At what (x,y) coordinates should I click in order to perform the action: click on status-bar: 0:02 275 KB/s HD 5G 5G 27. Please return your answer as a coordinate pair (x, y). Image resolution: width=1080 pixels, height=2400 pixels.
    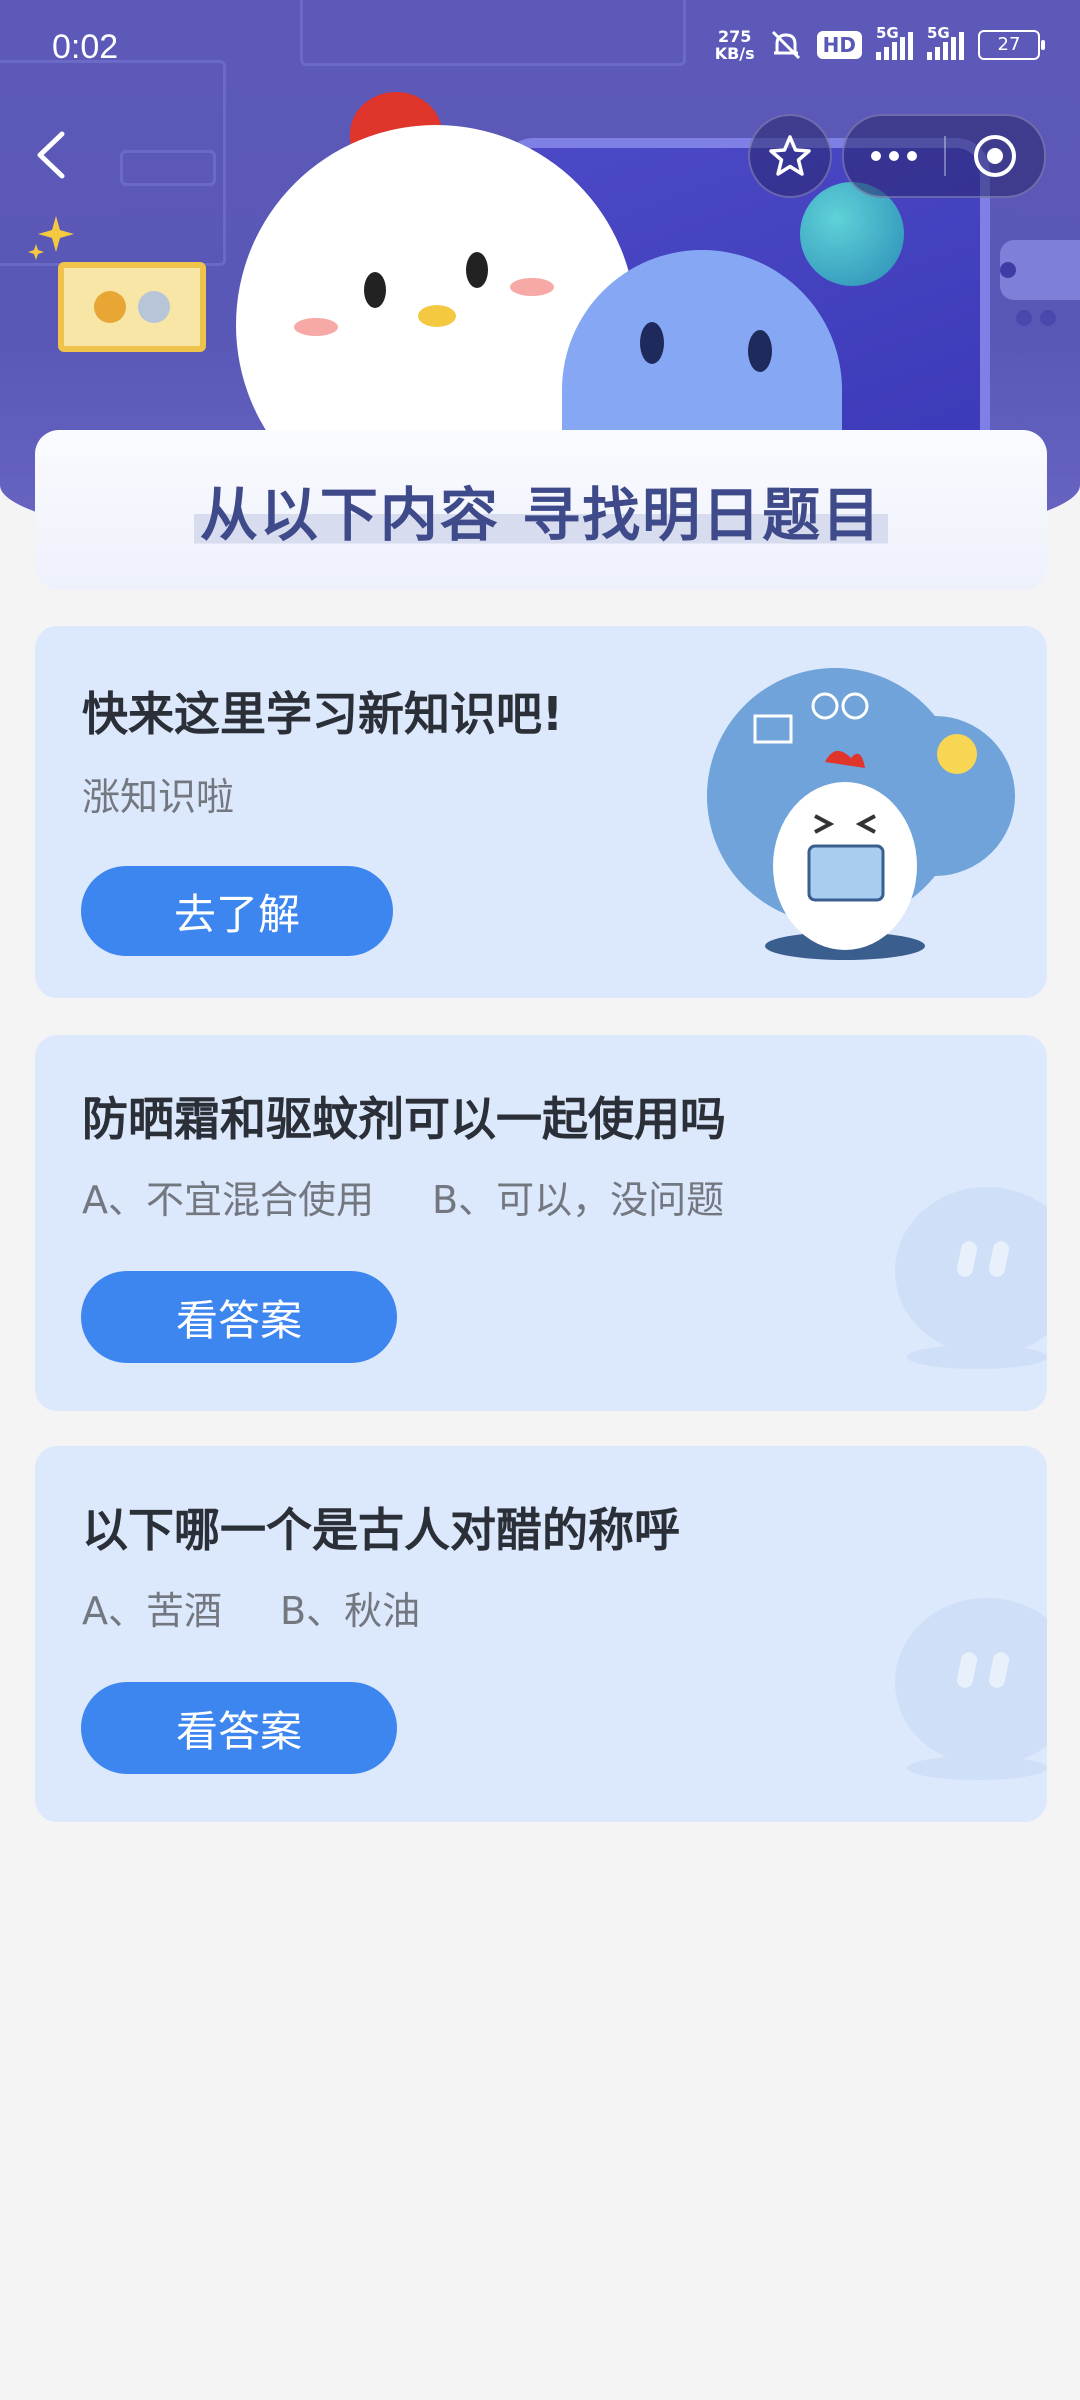
    Looking at the image, I should click on (540, 50).